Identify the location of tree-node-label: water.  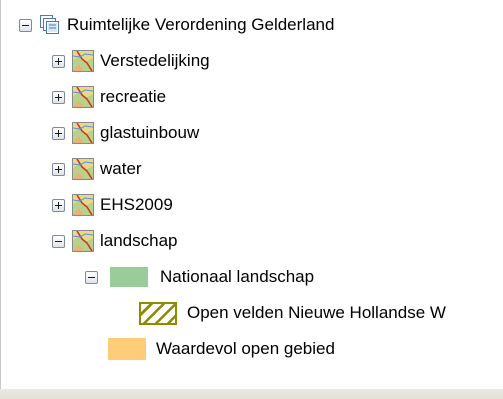
(121, 168).